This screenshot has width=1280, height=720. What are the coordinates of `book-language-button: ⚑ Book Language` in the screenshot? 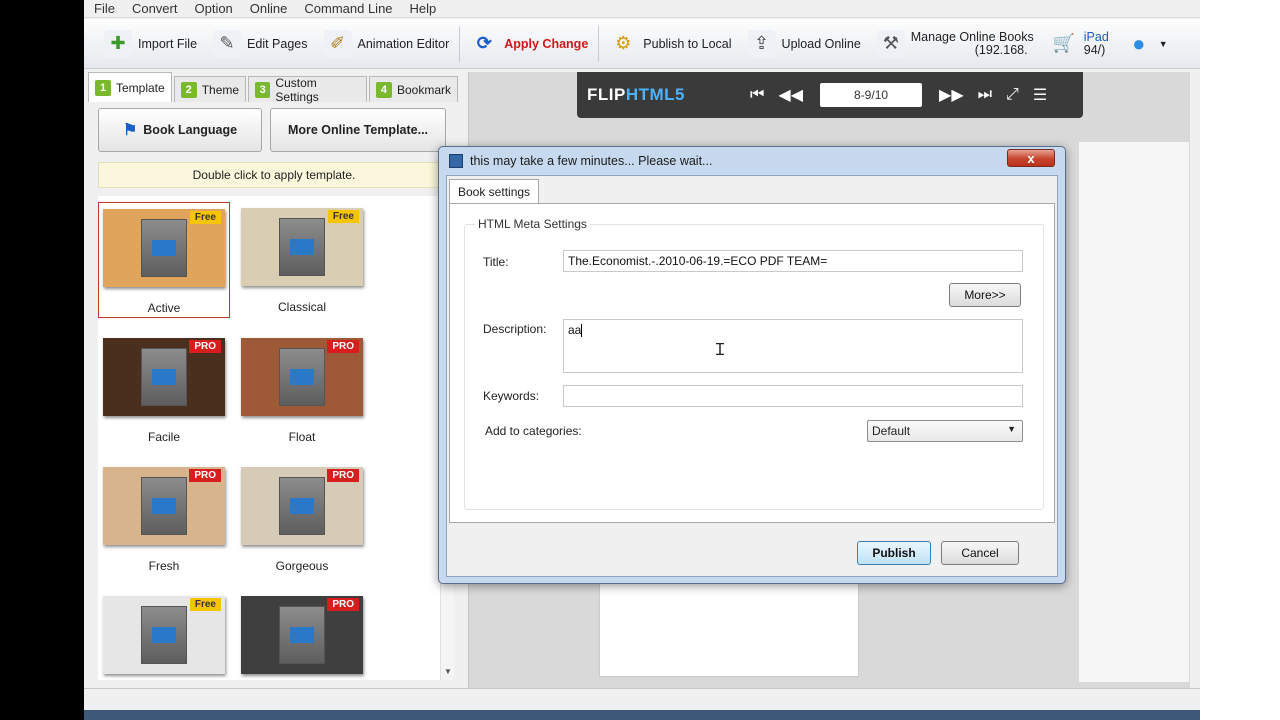 It's located at (180, 130).